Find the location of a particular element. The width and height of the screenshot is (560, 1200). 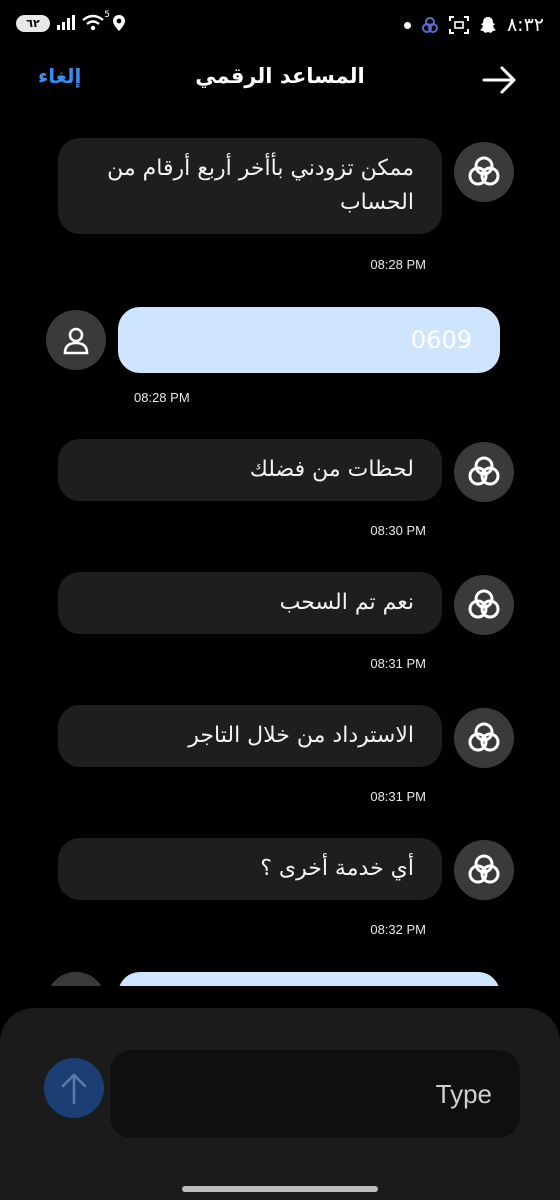

user-message-bubble is located at coordinates (309, 979).